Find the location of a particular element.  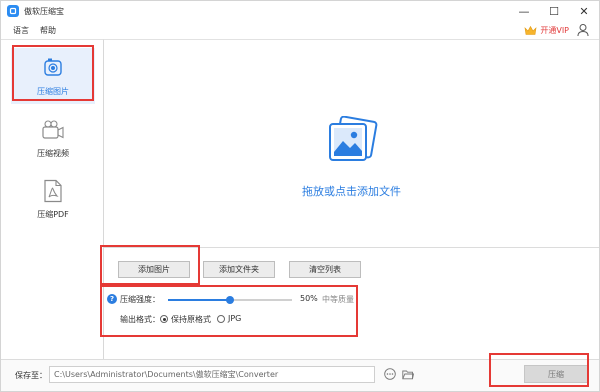

save-to-label: 保存至： is located at coordinates (31, 375).